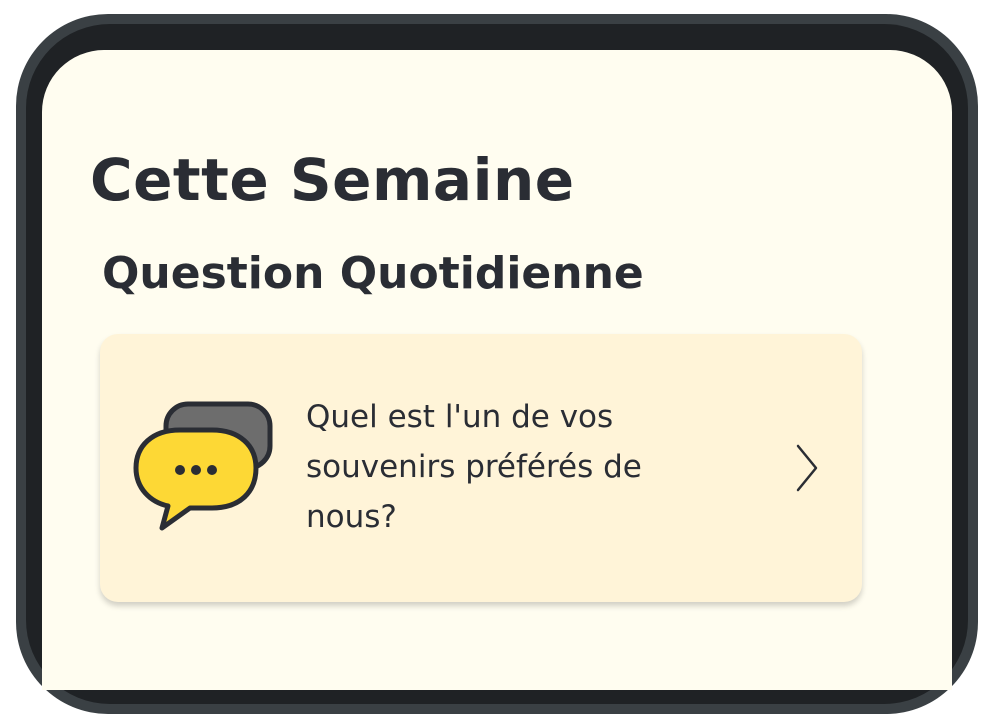 The image size is (997, 714). I want to click on chevron-right-icon, so click(807, 468).